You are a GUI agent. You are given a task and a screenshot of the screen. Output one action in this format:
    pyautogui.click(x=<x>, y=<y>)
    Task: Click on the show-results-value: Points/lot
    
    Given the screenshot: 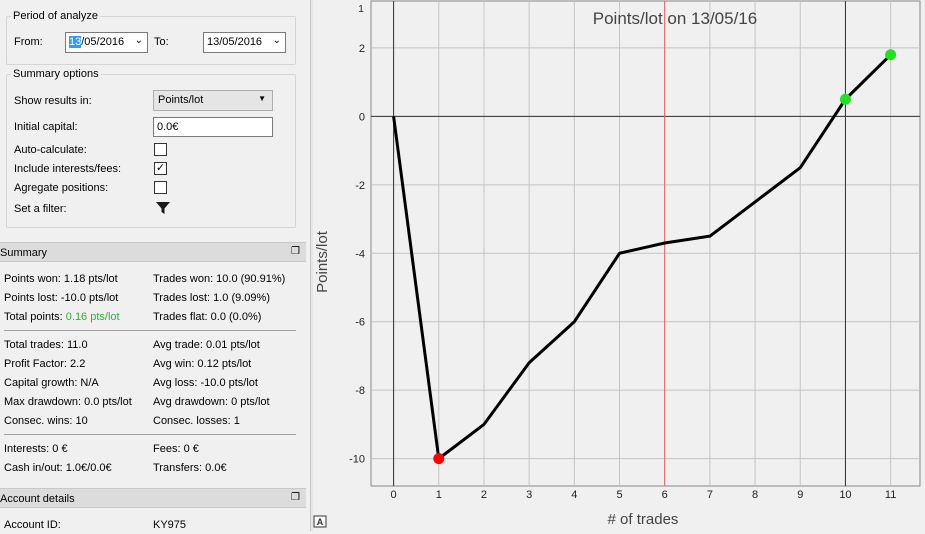 What is the action you would take?
    pyautogui.click(x=181, y=100)
    